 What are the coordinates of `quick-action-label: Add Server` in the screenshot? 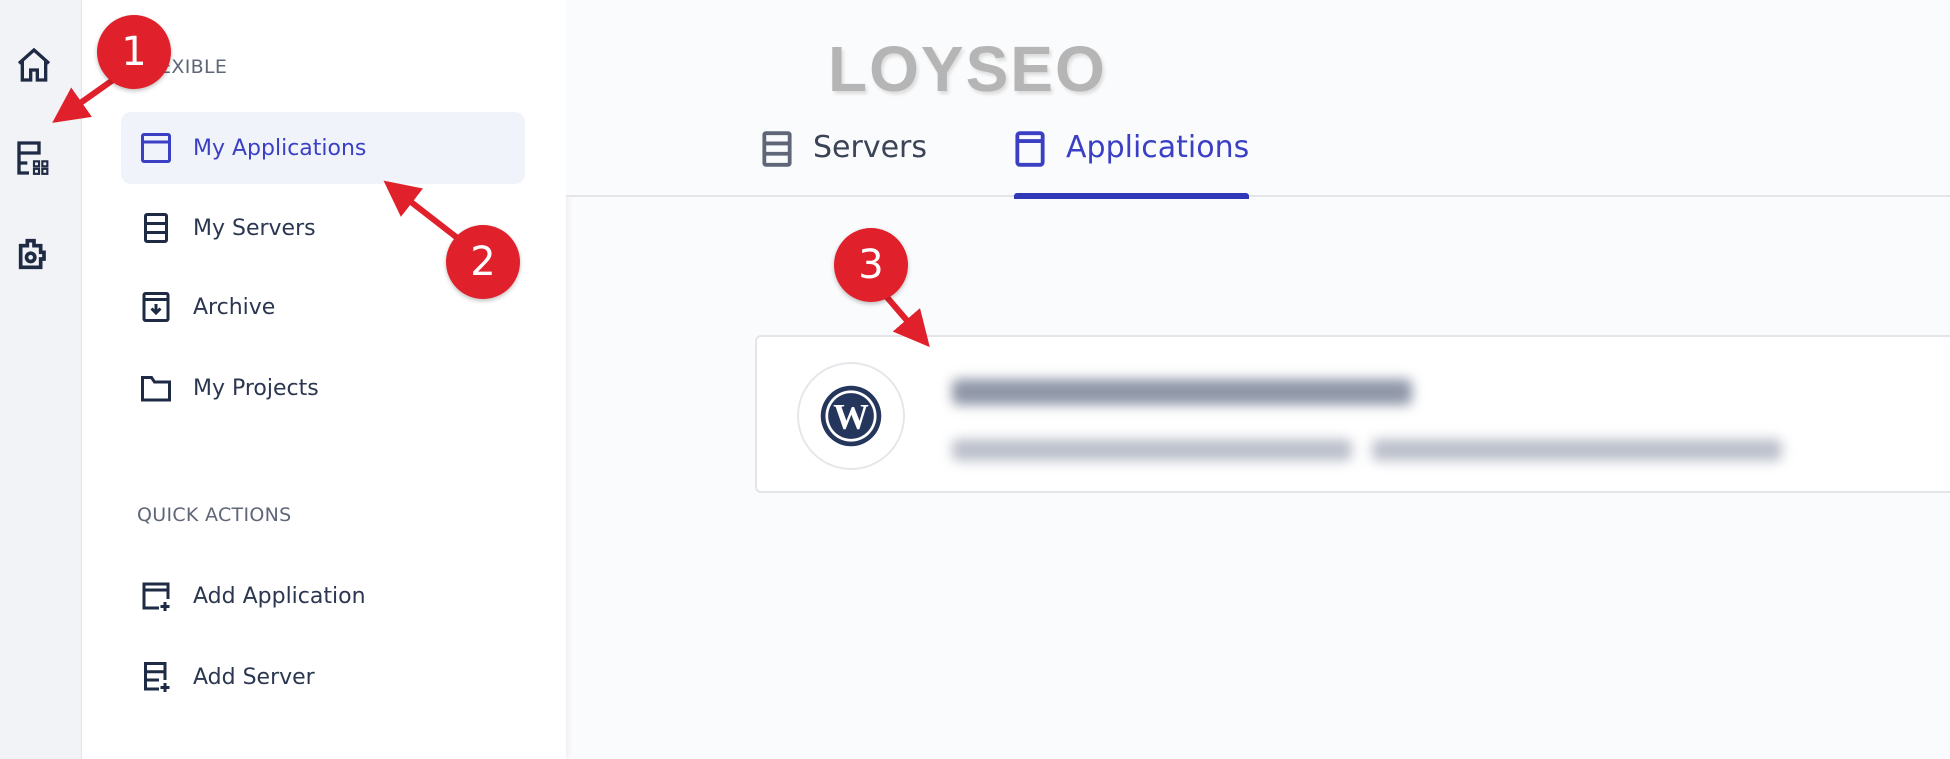 It's located at (254, 677).